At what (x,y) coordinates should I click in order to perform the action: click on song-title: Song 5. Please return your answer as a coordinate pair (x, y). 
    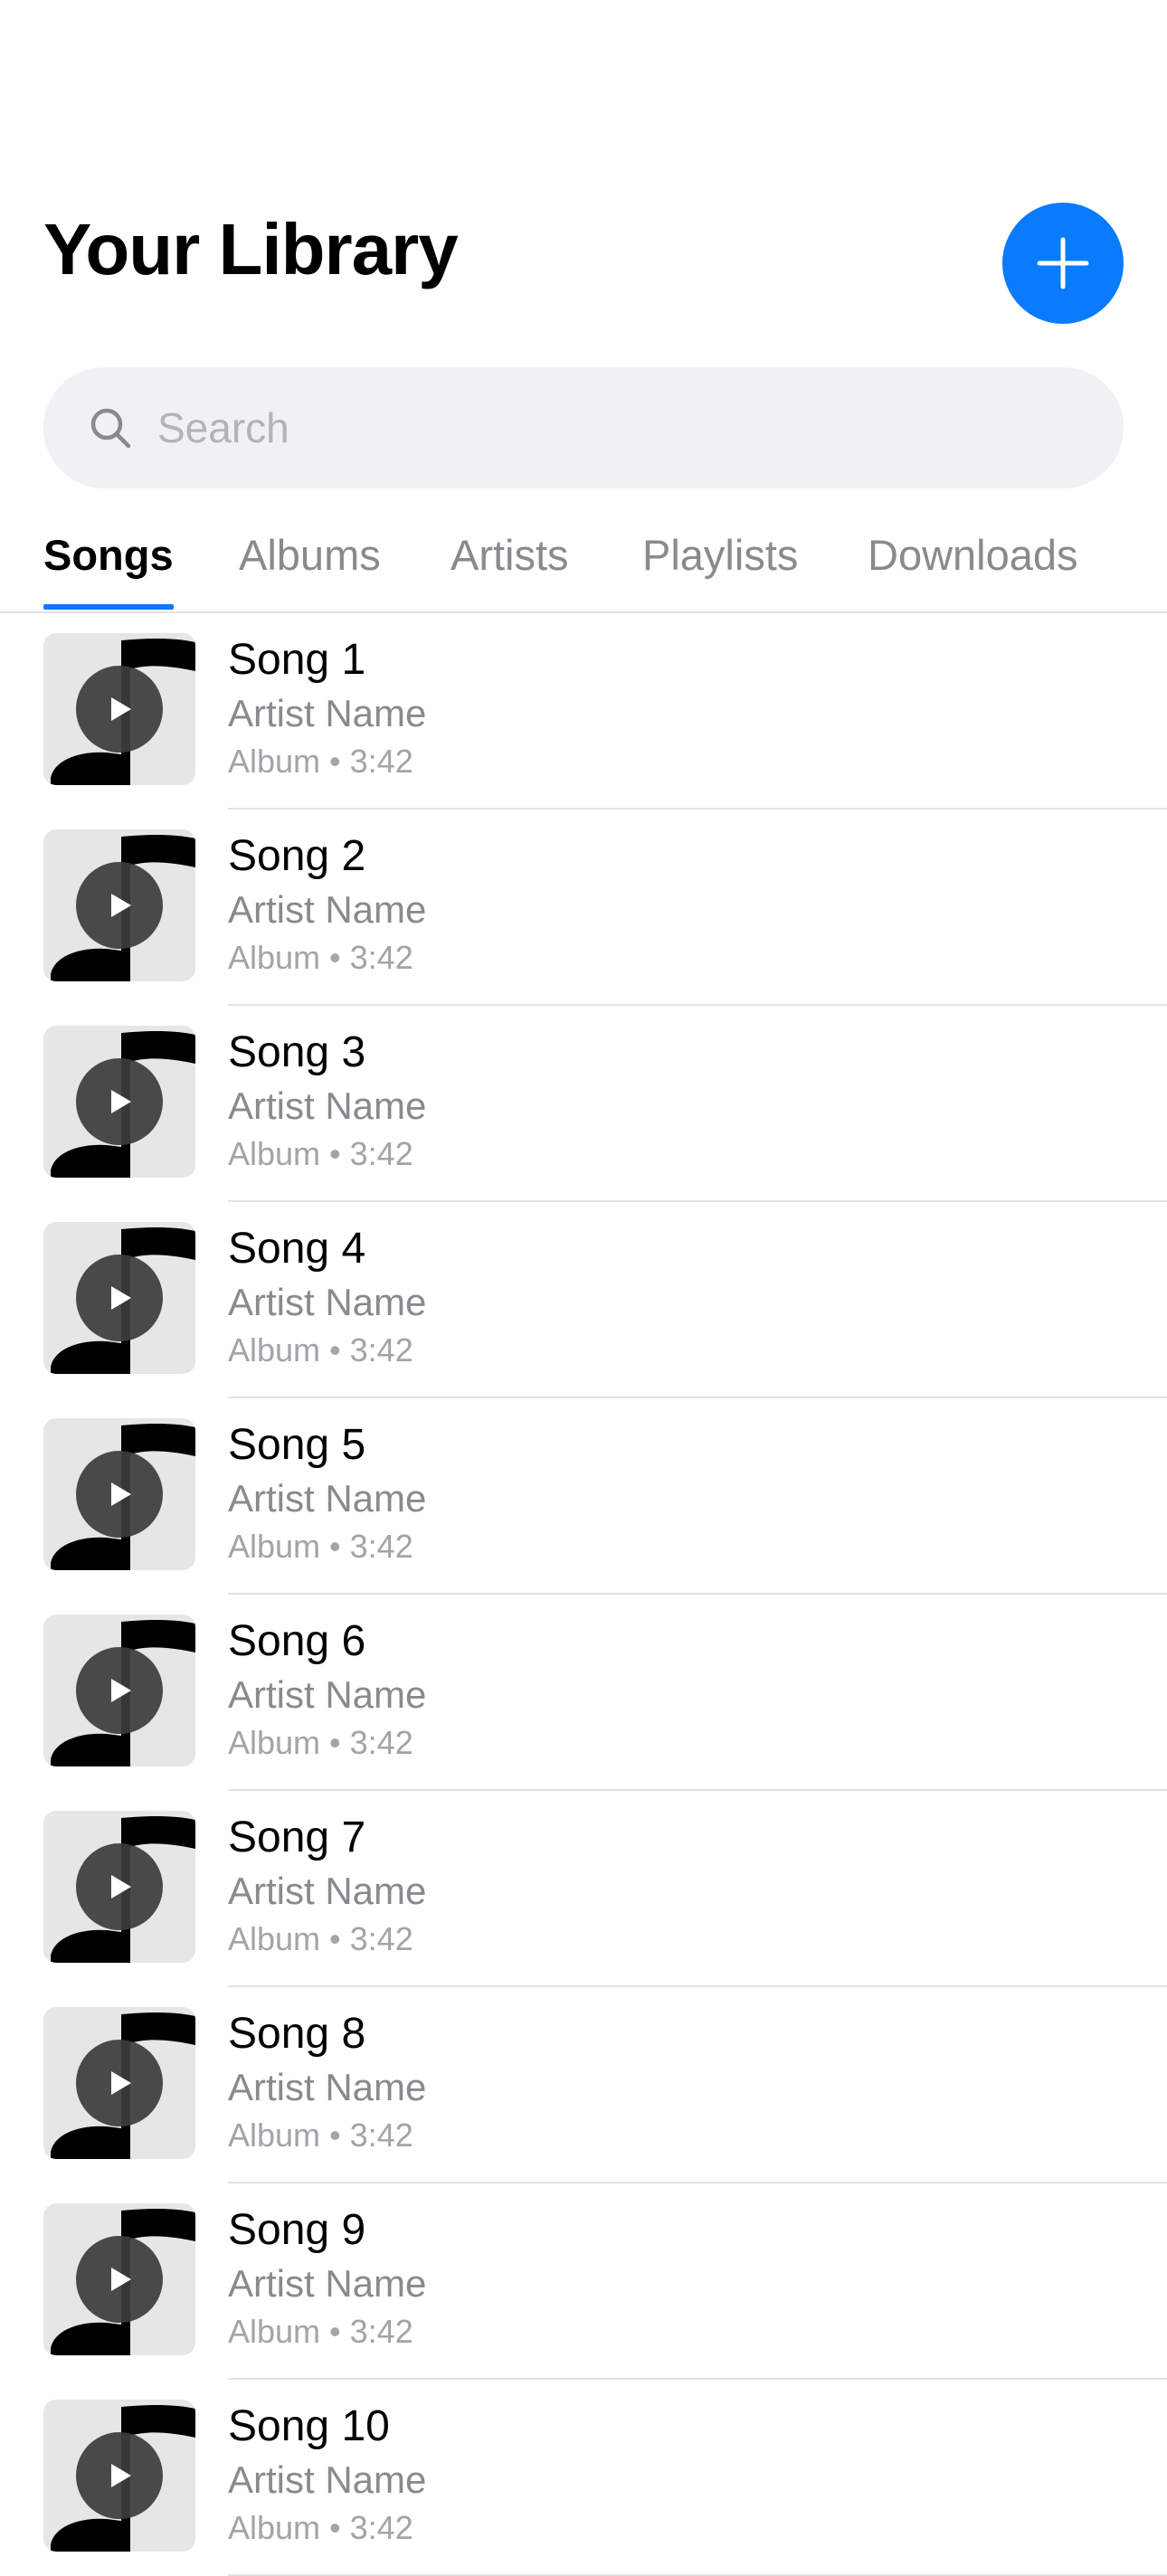
    Looking at the image, I should click on (297, 1445).